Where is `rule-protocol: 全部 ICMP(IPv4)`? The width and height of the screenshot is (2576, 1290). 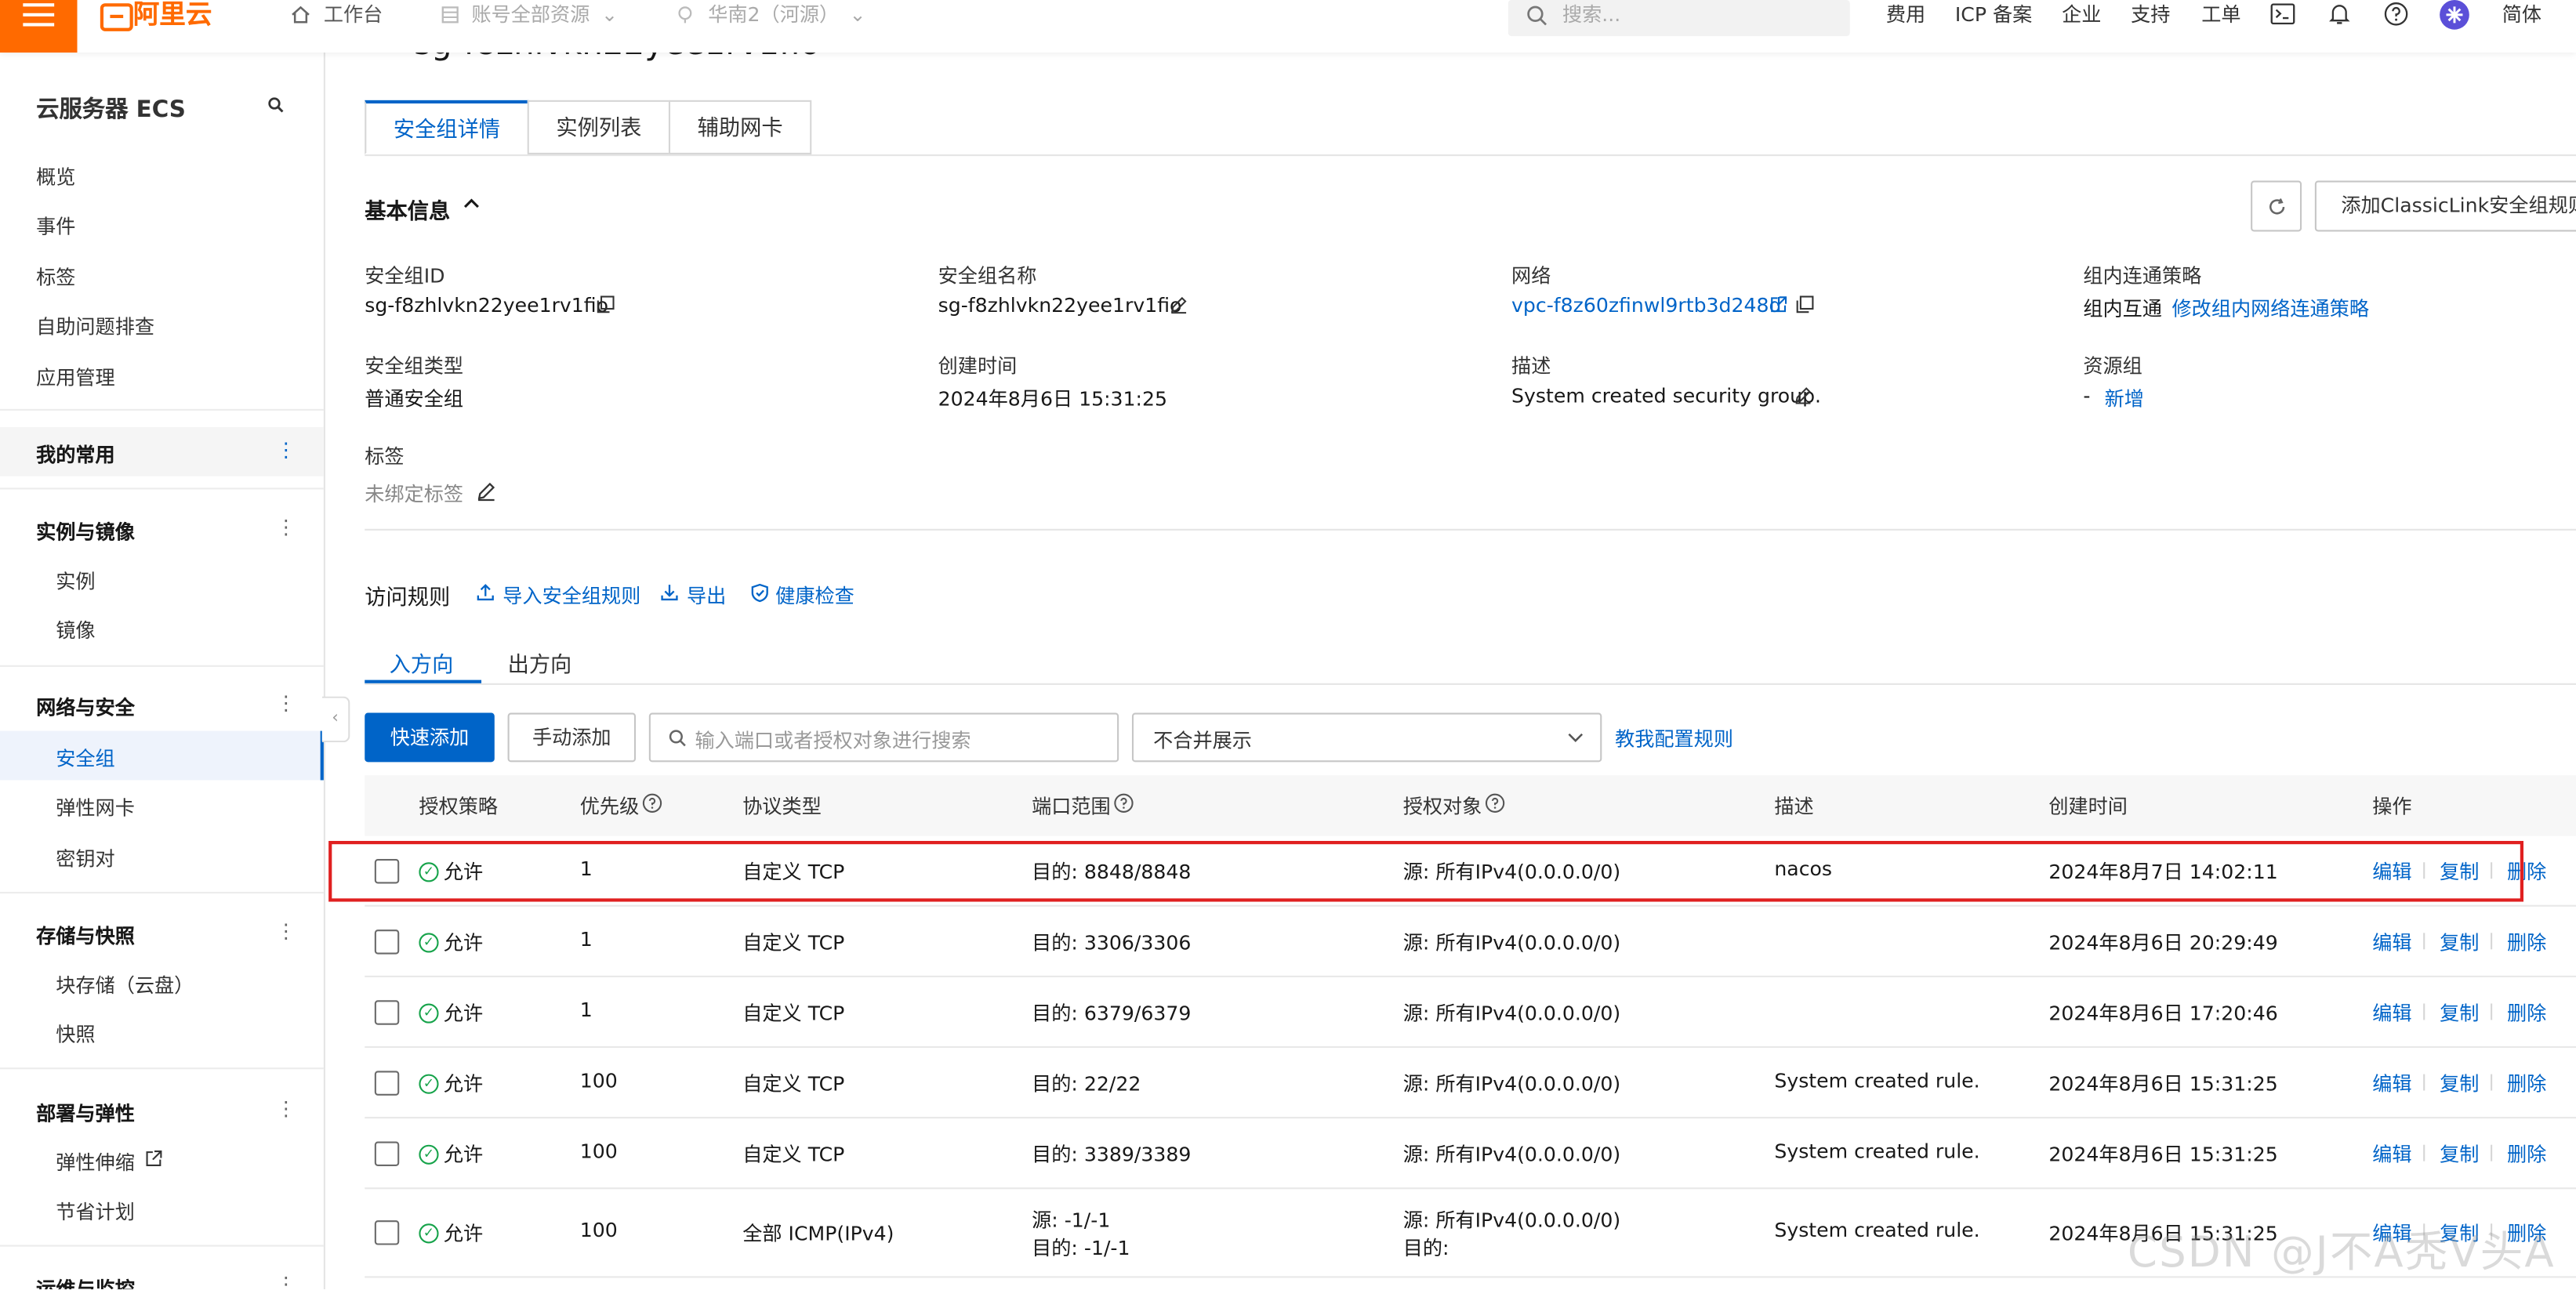 rule-protocol: 全部 ICMP(IPv4) is located at coordinates (818, 1233).